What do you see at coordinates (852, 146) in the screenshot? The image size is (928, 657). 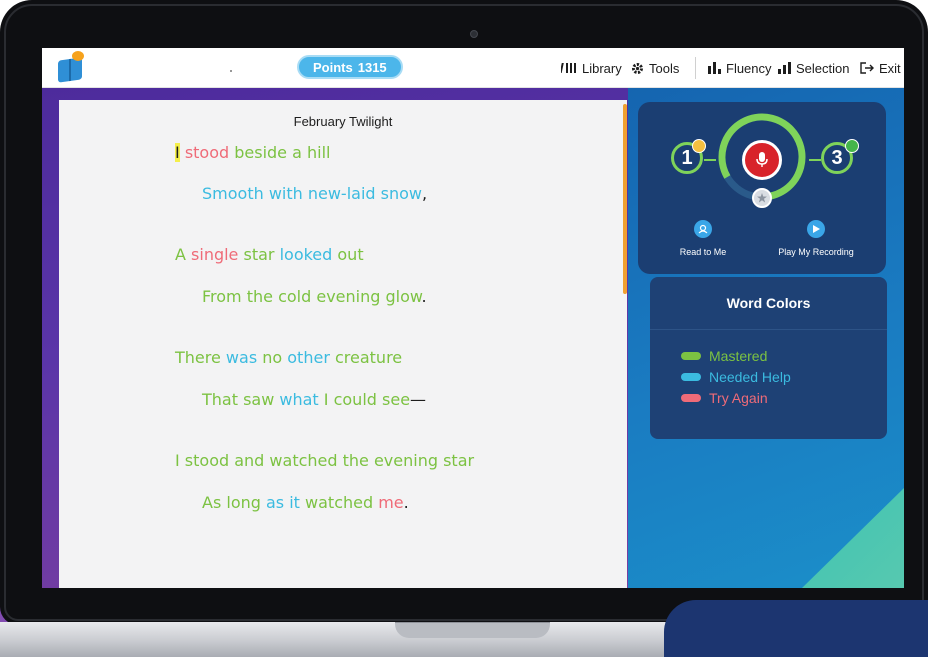 I see `check-icon` at bounding box center [852, 146].